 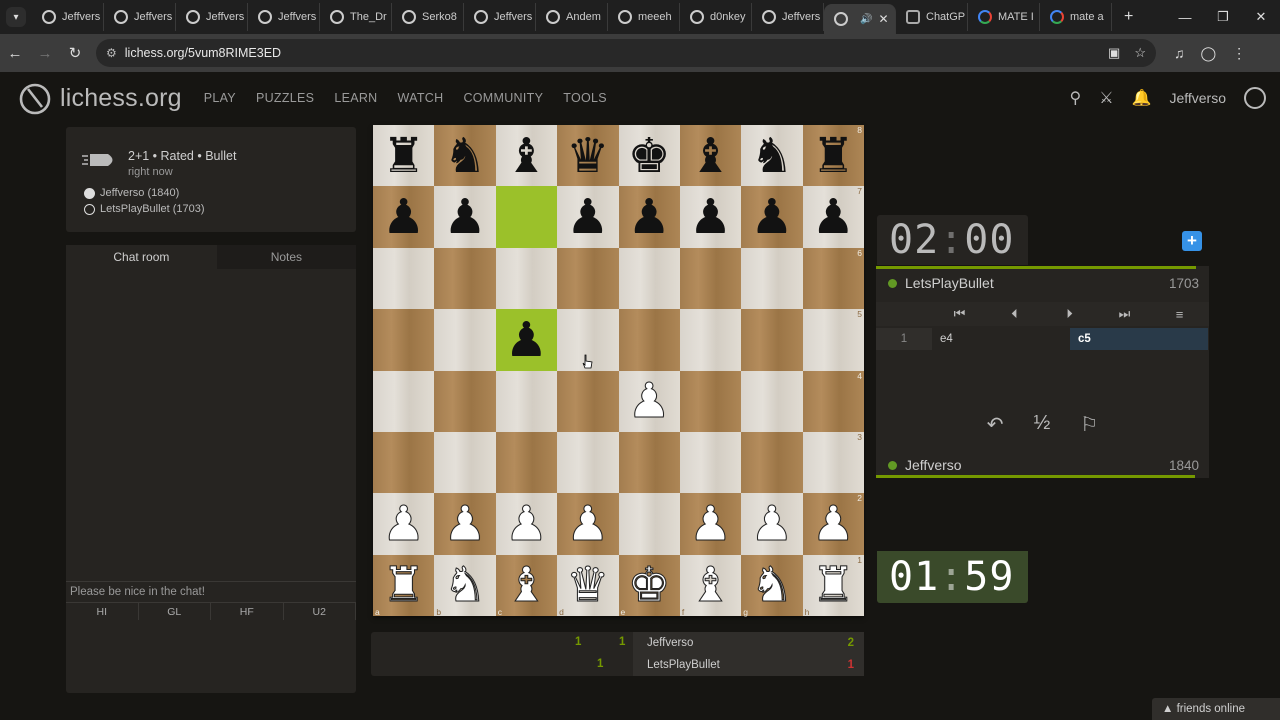 What do you see at coordinates (15, 53) in the screenshot?
I see `back-icon: ←` at bounding box center [15, 53].